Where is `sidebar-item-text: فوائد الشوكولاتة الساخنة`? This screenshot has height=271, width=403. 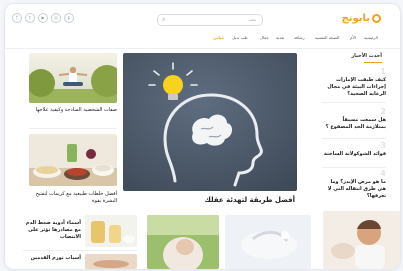 sidebar-item-text: فوائد الشوكولاتة الساخنة is located at coordinates (354, 154).